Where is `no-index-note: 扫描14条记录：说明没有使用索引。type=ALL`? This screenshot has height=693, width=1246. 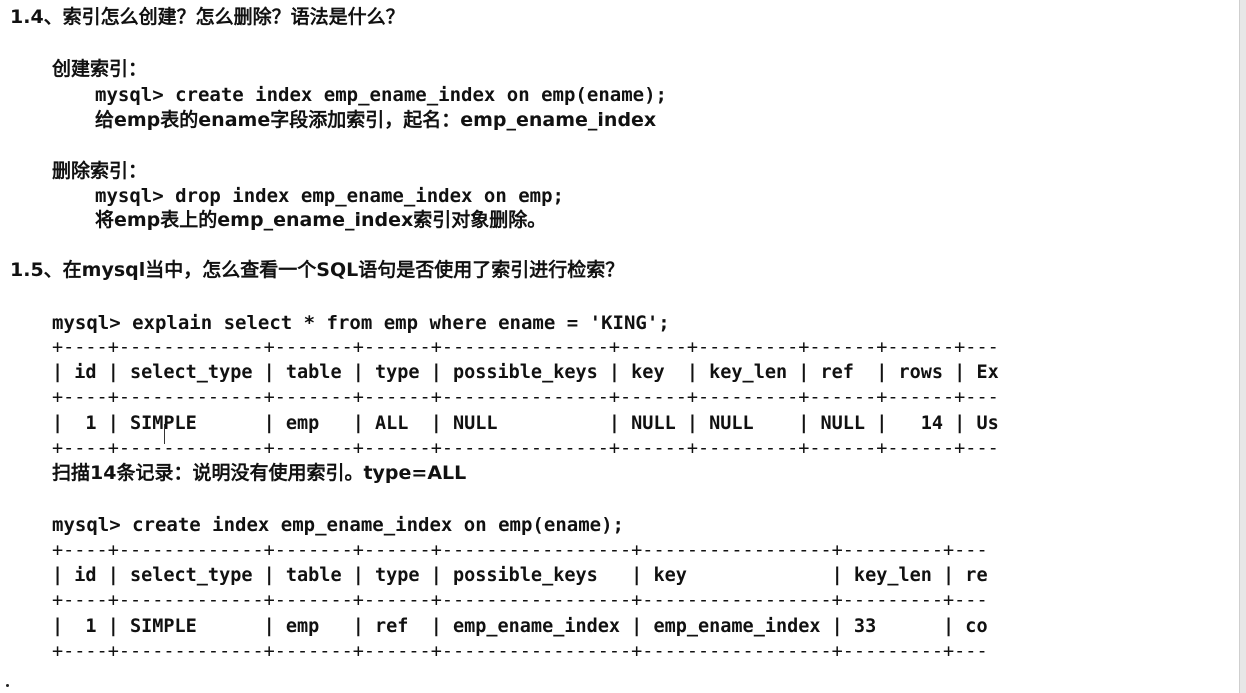
no-index-note: 扫描14条记录：说明没有使用索引。type=ALL is located at coordinates (259, 473).